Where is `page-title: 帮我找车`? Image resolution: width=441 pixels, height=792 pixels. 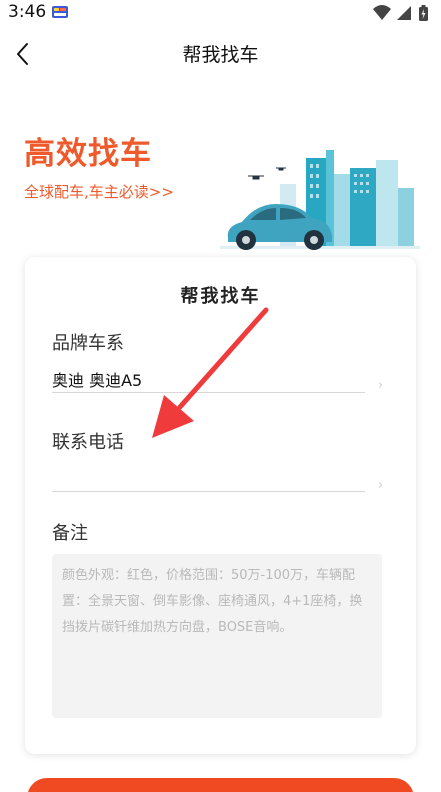 page-title: 帮我找车 is located at coordinates (220, 55).